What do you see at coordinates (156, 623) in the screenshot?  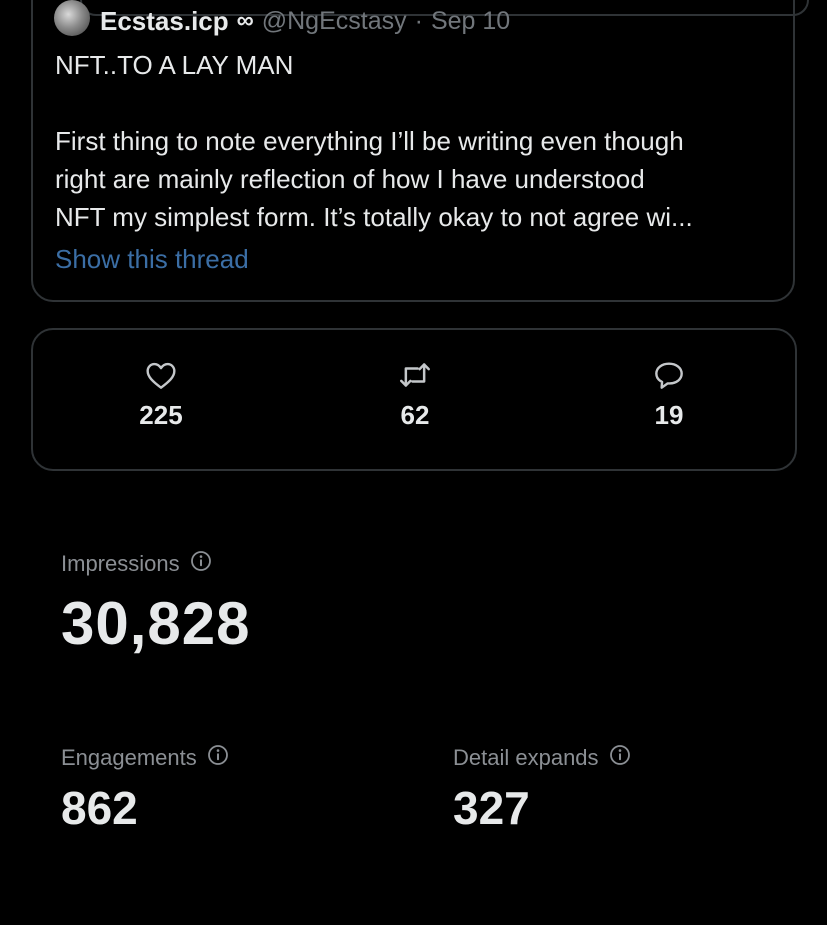 I see `impressions-value: 30,828` at bounding box center [156, 623].